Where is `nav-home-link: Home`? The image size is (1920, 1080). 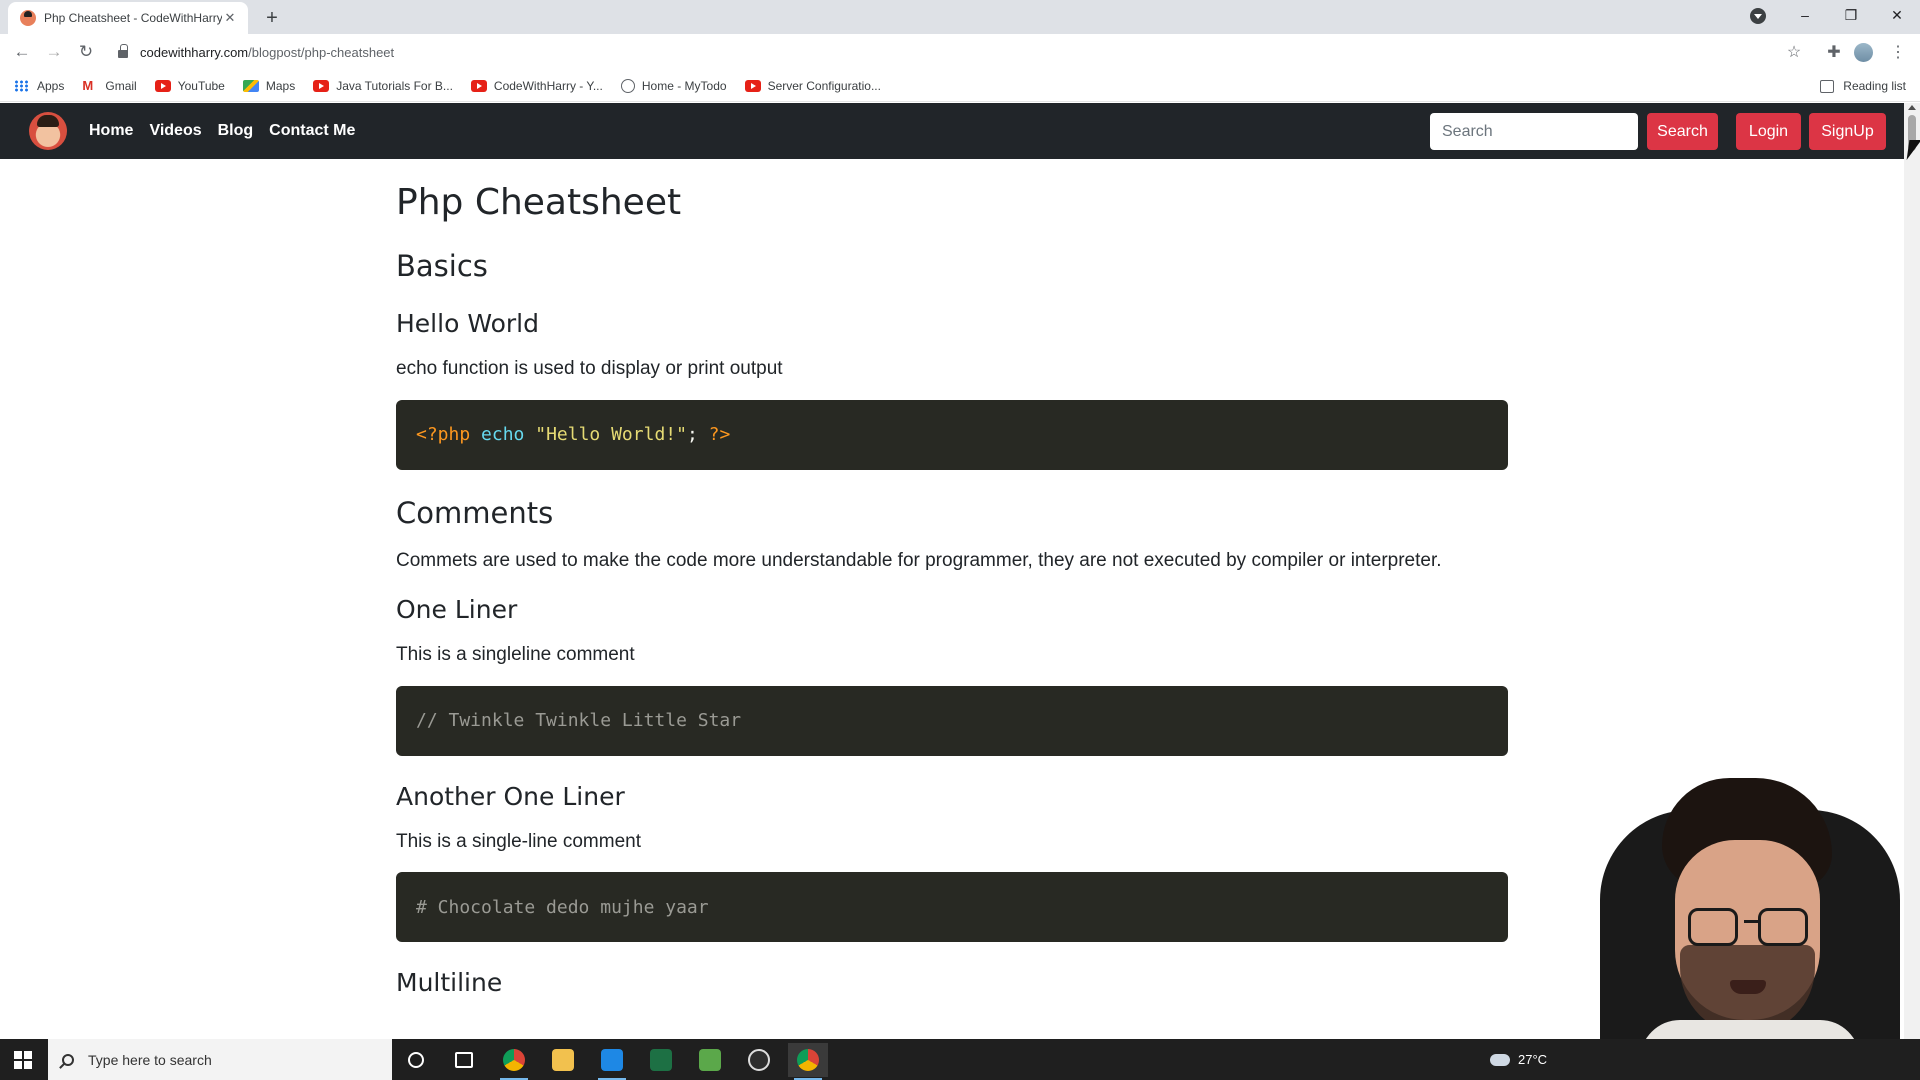
nav-home-link: Home is located at coordinates (111, 131).